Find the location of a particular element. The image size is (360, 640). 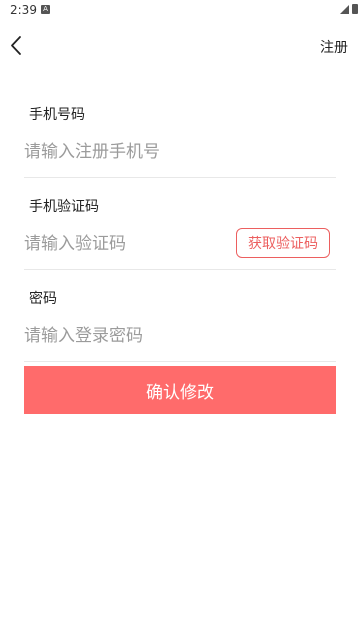

password-input is located at coordinates (180, 335).